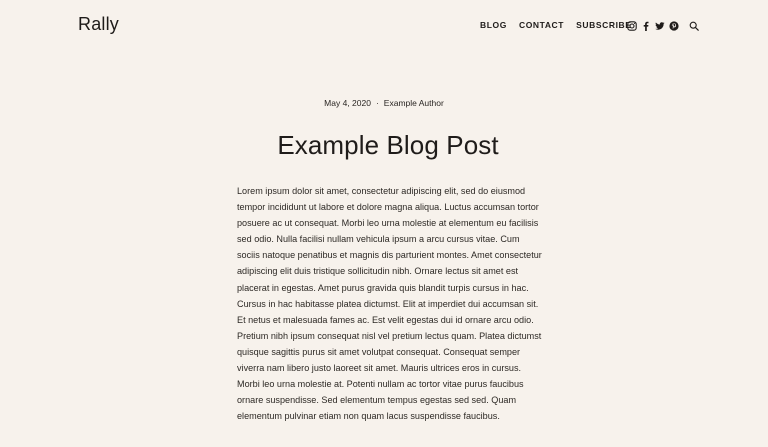  What do you see at coordinates (388, 145) in the screenshot?
I see `post-title: Example Blog Post` at bounding box center [388, 145].